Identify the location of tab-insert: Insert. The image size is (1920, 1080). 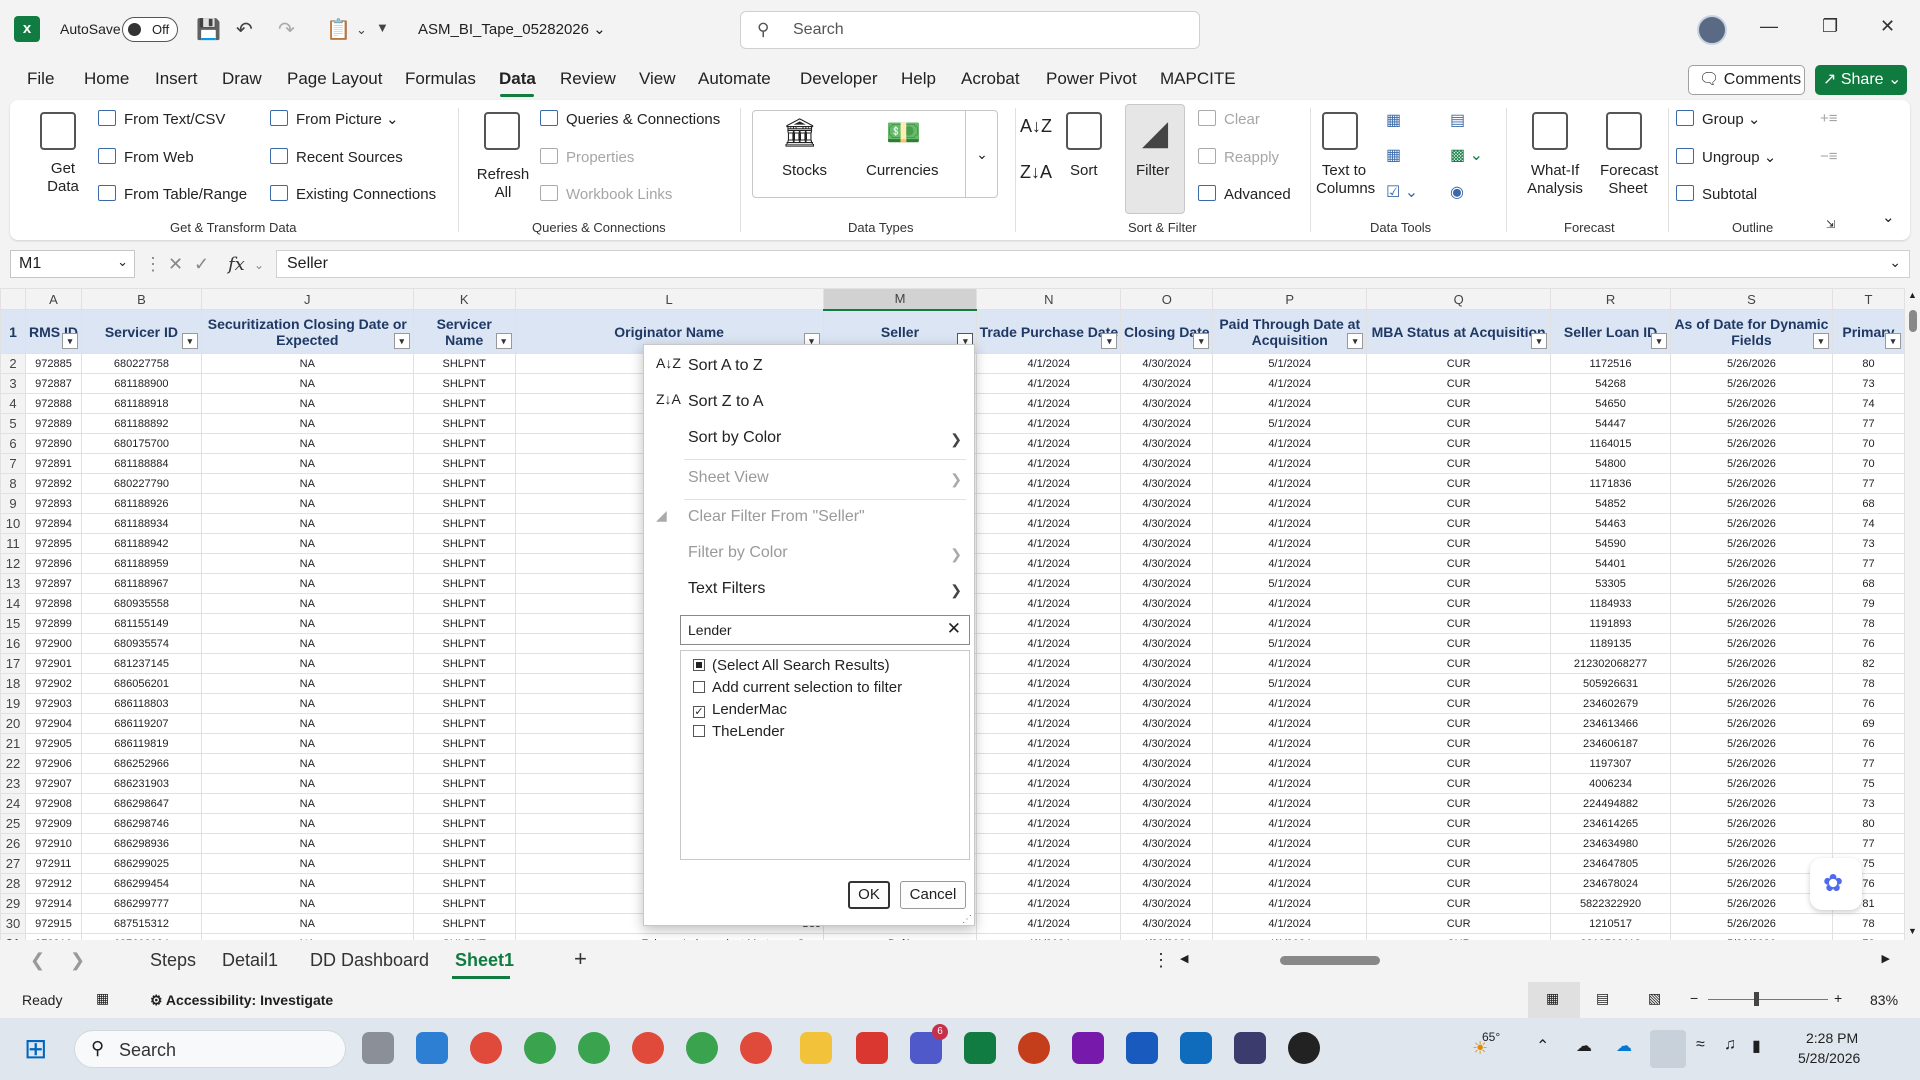
(176, 79).